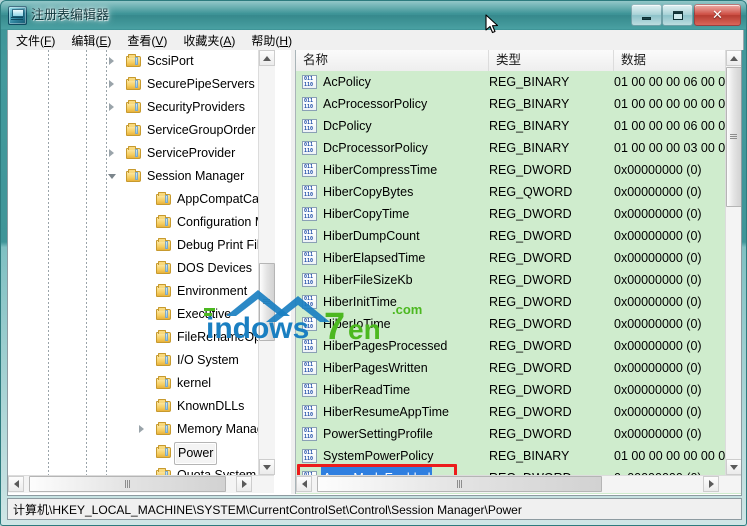  Describe the element at coordinates (646, 15) in the screenshot. I see `minimize-button` at that location.